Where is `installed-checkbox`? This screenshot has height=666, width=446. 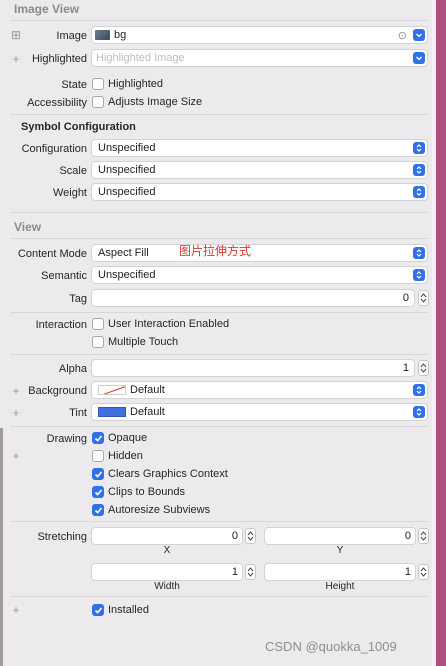
installed-checkbox is located at coordinates (98, 610).